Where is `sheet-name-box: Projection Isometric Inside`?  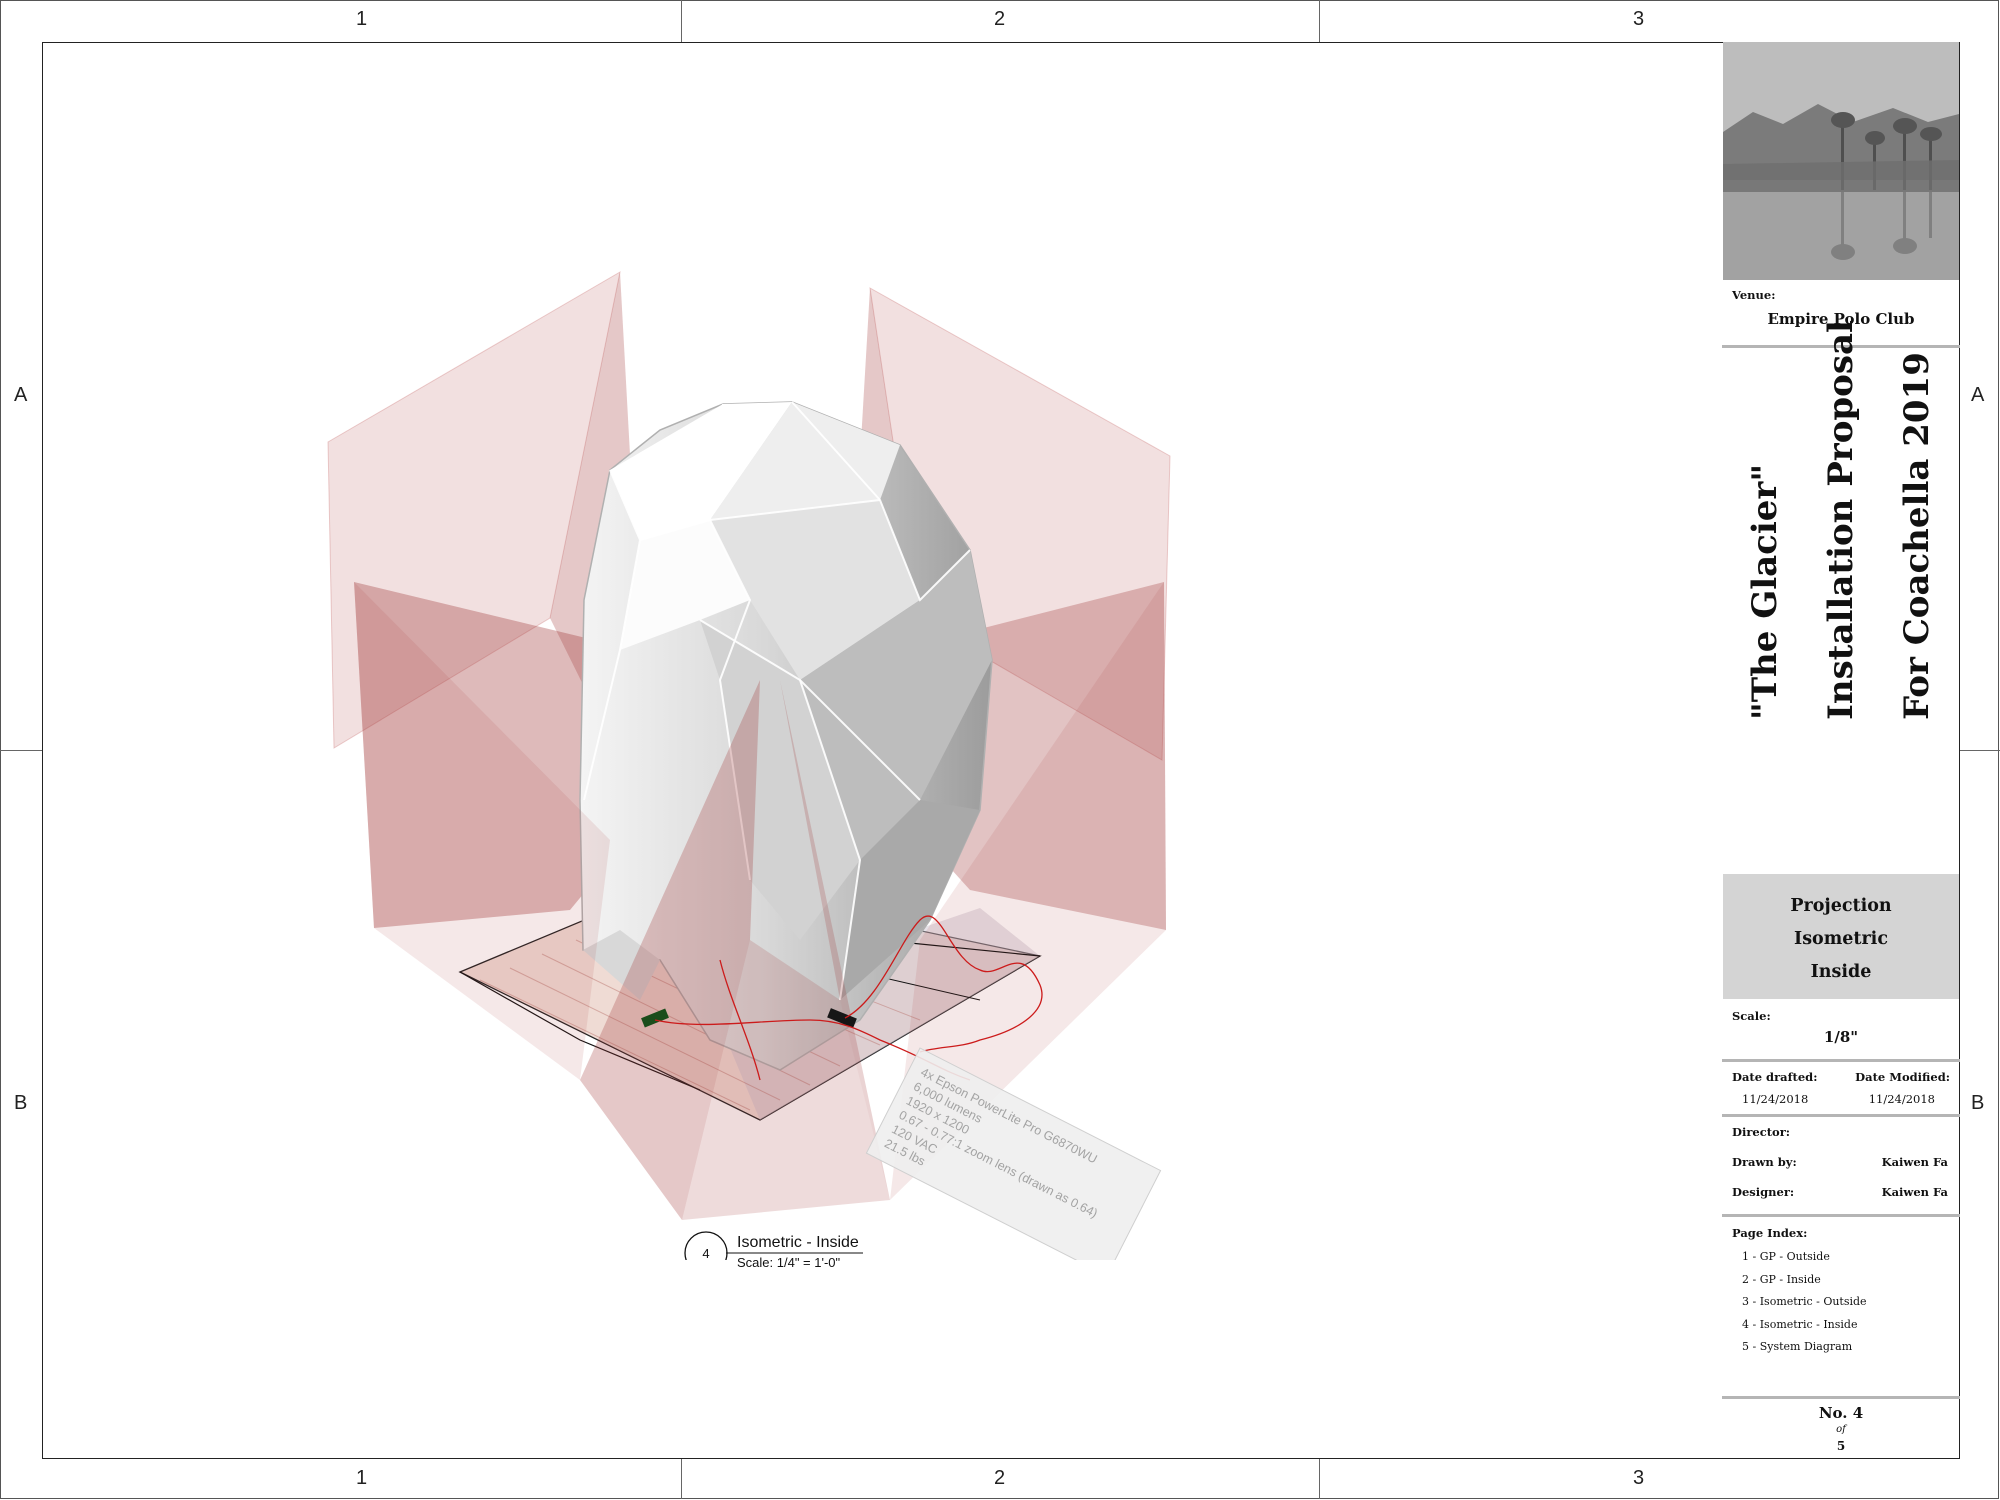 sheet-name-box: Projection Isometric Inside is located at coordinates (1841, 936).